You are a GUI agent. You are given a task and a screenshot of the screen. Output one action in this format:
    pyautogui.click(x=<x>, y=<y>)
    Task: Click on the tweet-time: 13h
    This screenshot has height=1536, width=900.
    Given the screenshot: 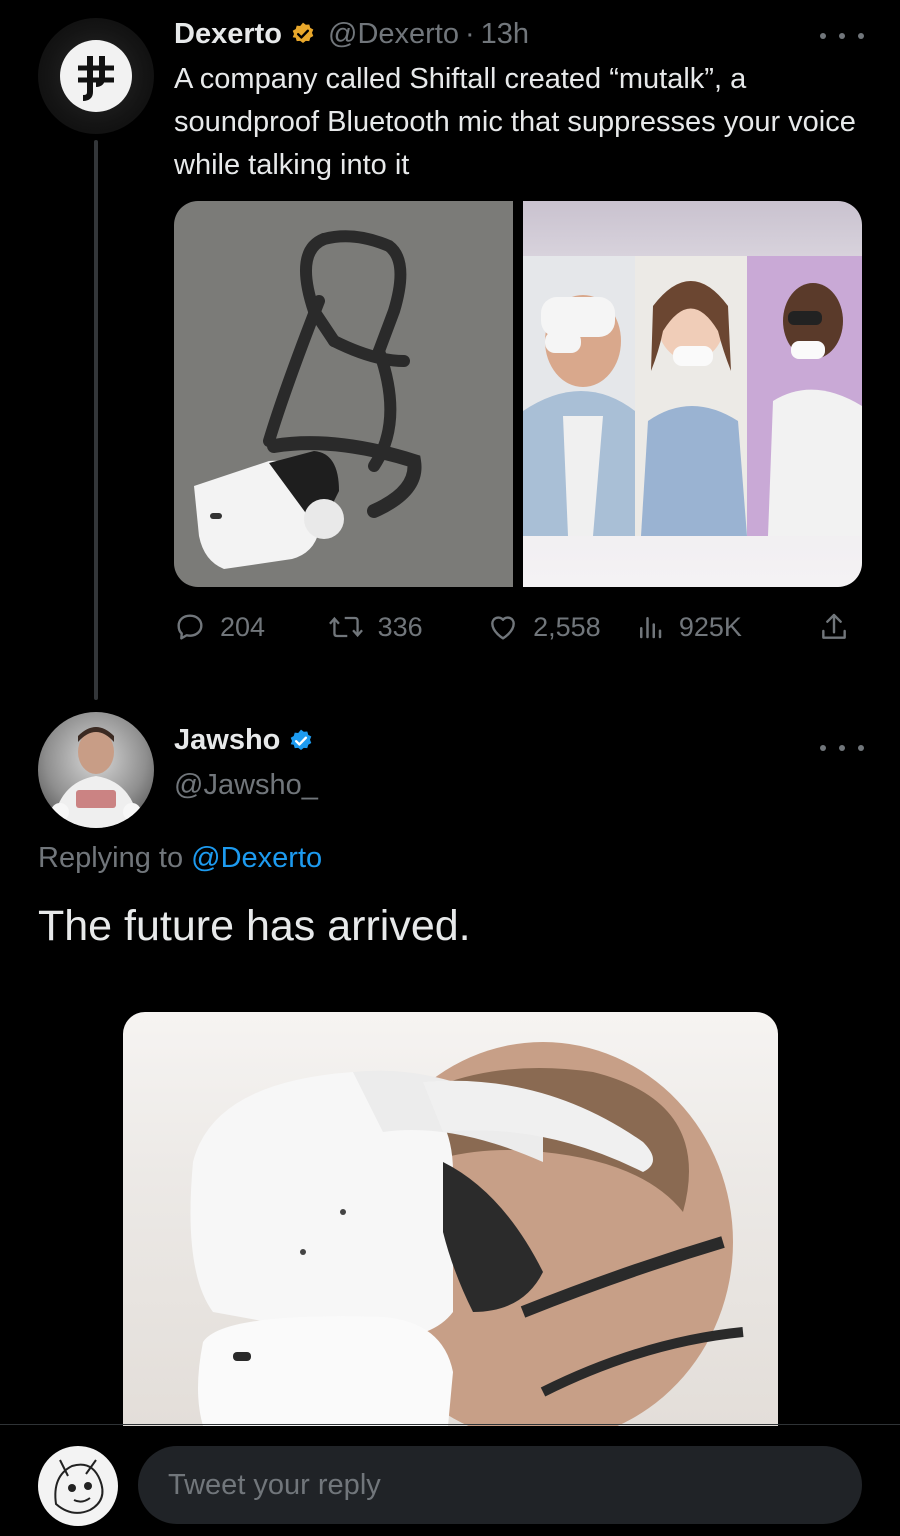 What is the action you would take?
    pyautogui.click(x=505, y=34)
    